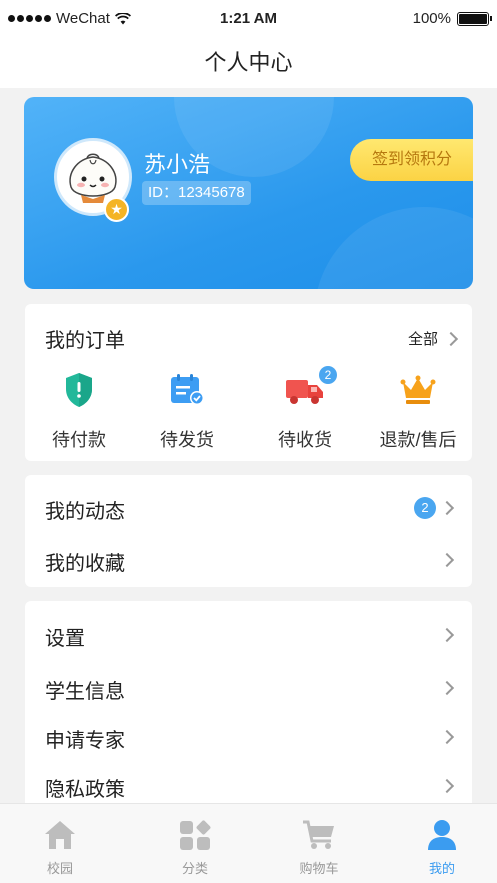  Describe the element at coordinates (85, 790) in the screenshot. I see `menu-item-label: 隐私政策` at that location.